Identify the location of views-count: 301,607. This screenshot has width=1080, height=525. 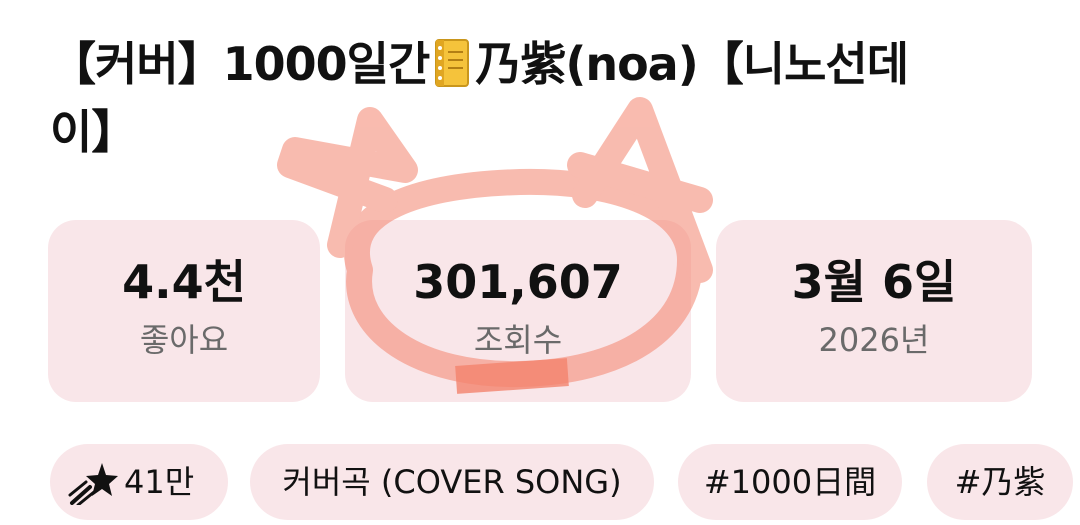
(518, 282).